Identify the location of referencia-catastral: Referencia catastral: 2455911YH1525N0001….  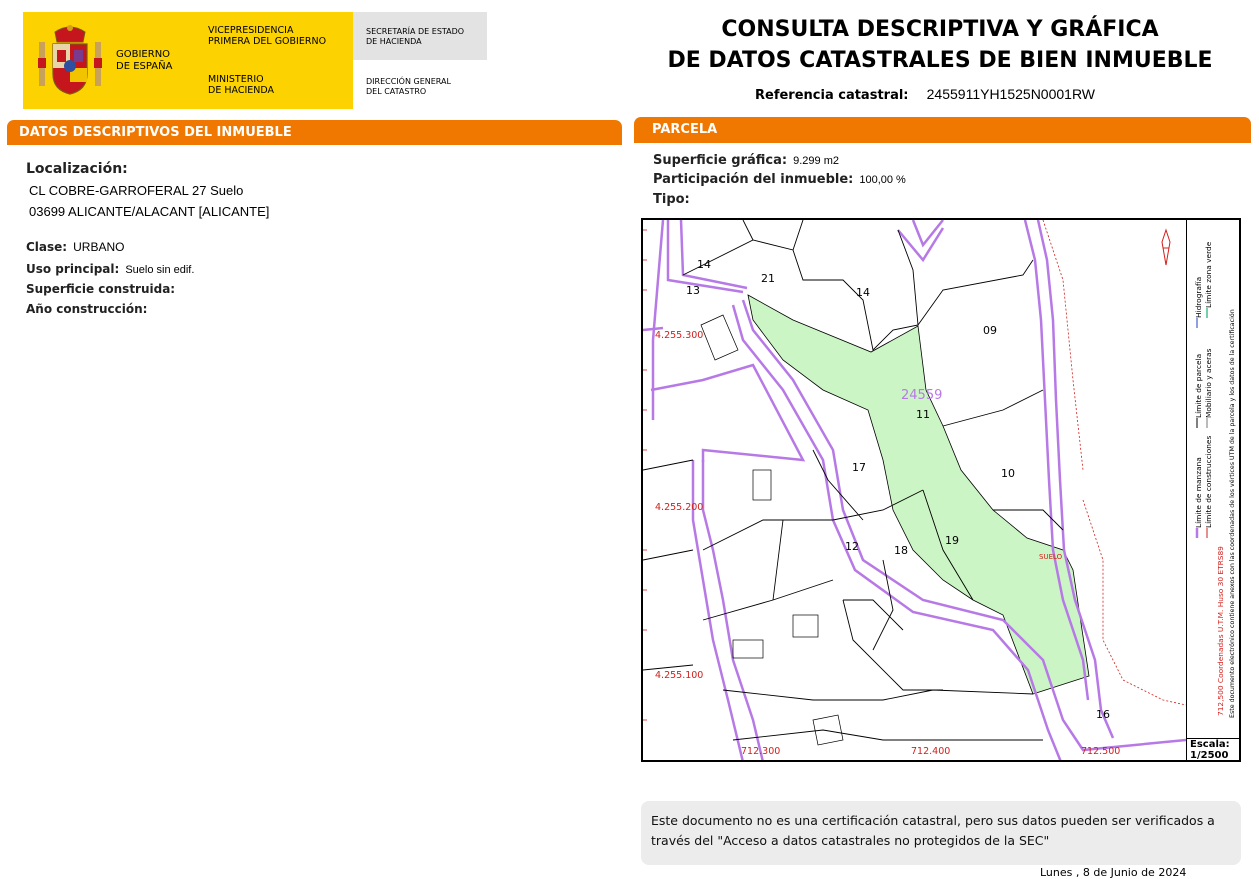
(925, 94).